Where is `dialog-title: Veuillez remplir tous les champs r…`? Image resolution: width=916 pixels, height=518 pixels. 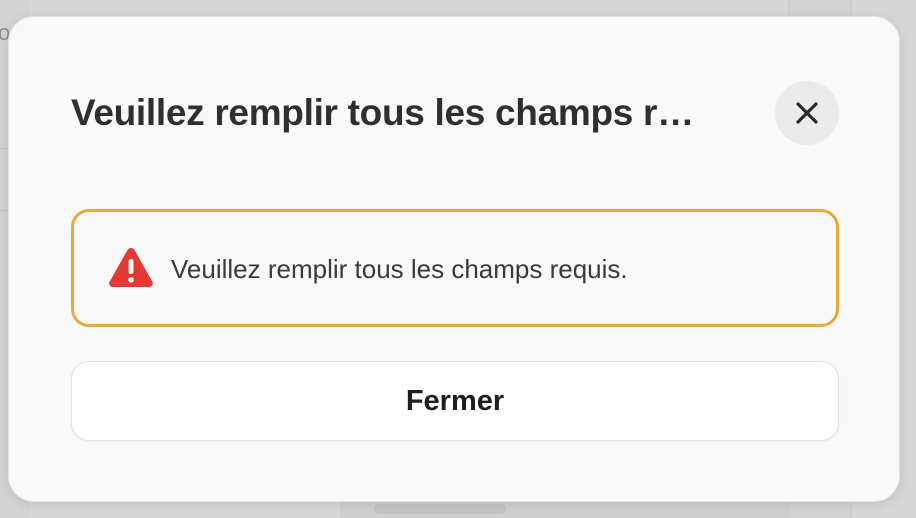
dialog-title: Veuillez remplir tous les champs r… is located at coordinates (382, 112).